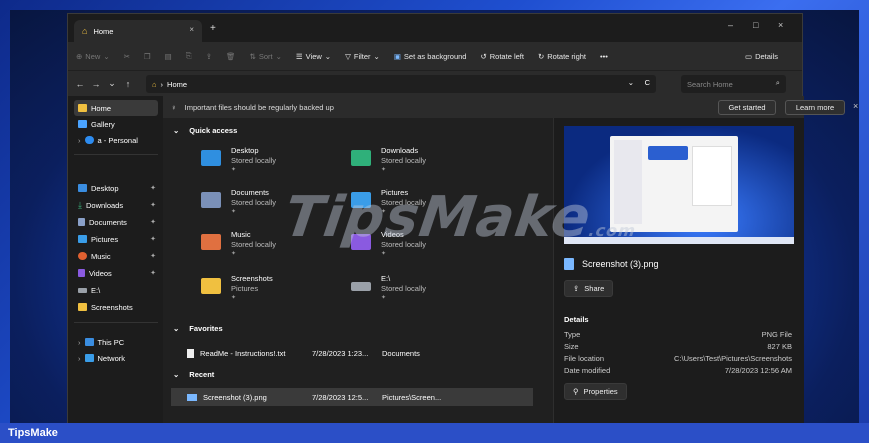 The image size is (869, 443). What do you see at coordinates (421, 164) in the screenshot?
I see `quick-access-downloads: Downloads Stored locally ✦` at bounding box center [421, 164].